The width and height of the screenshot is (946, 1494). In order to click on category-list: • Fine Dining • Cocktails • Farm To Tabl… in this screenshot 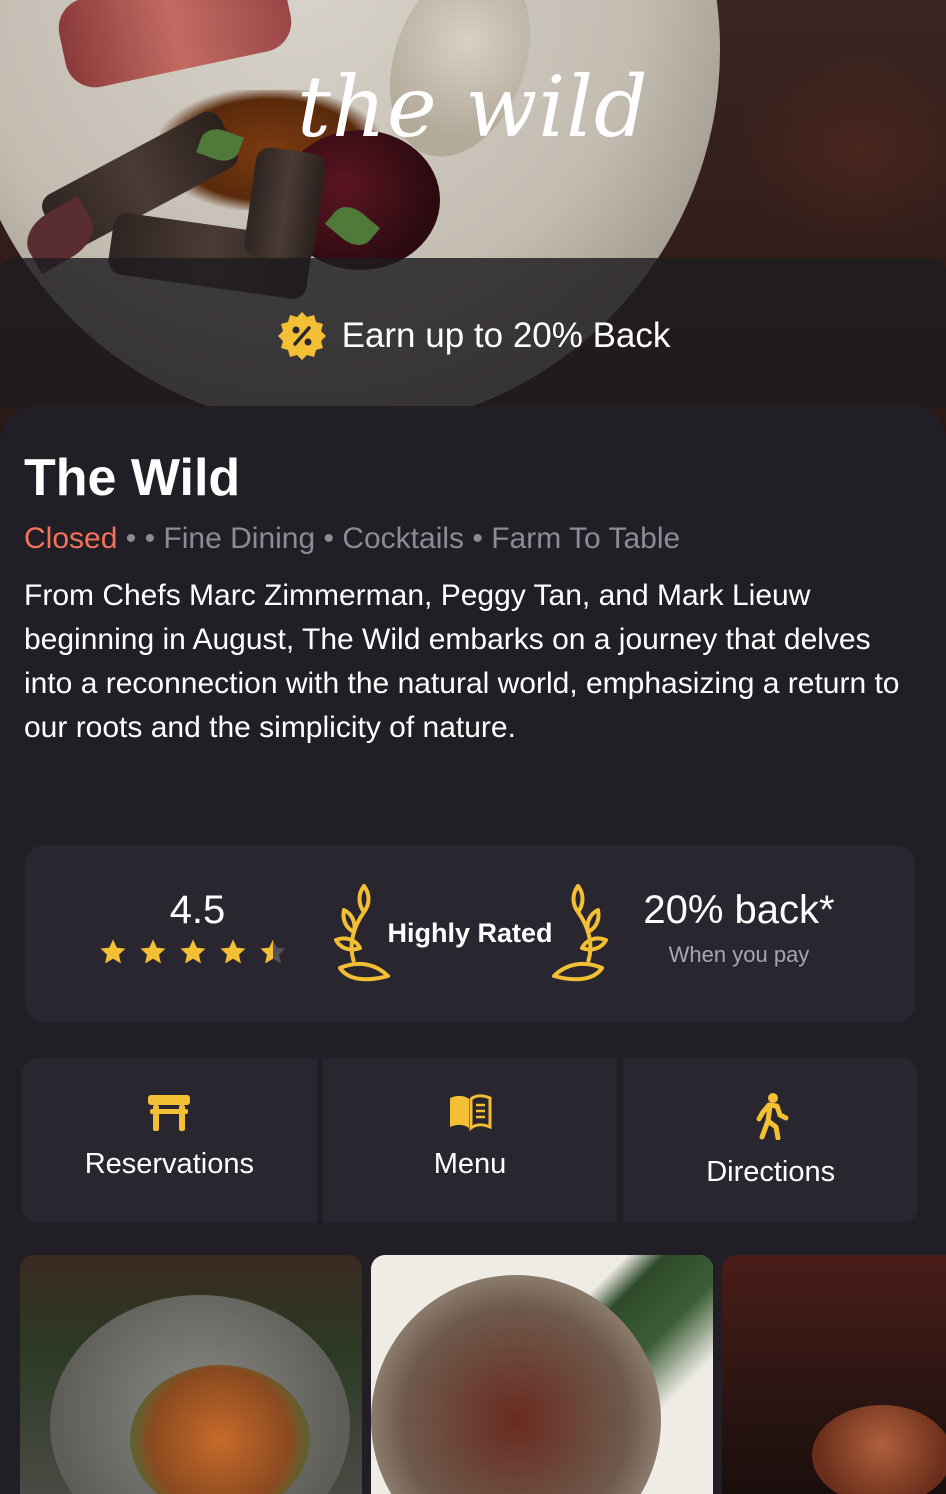, I will do `click(412, 538)`.